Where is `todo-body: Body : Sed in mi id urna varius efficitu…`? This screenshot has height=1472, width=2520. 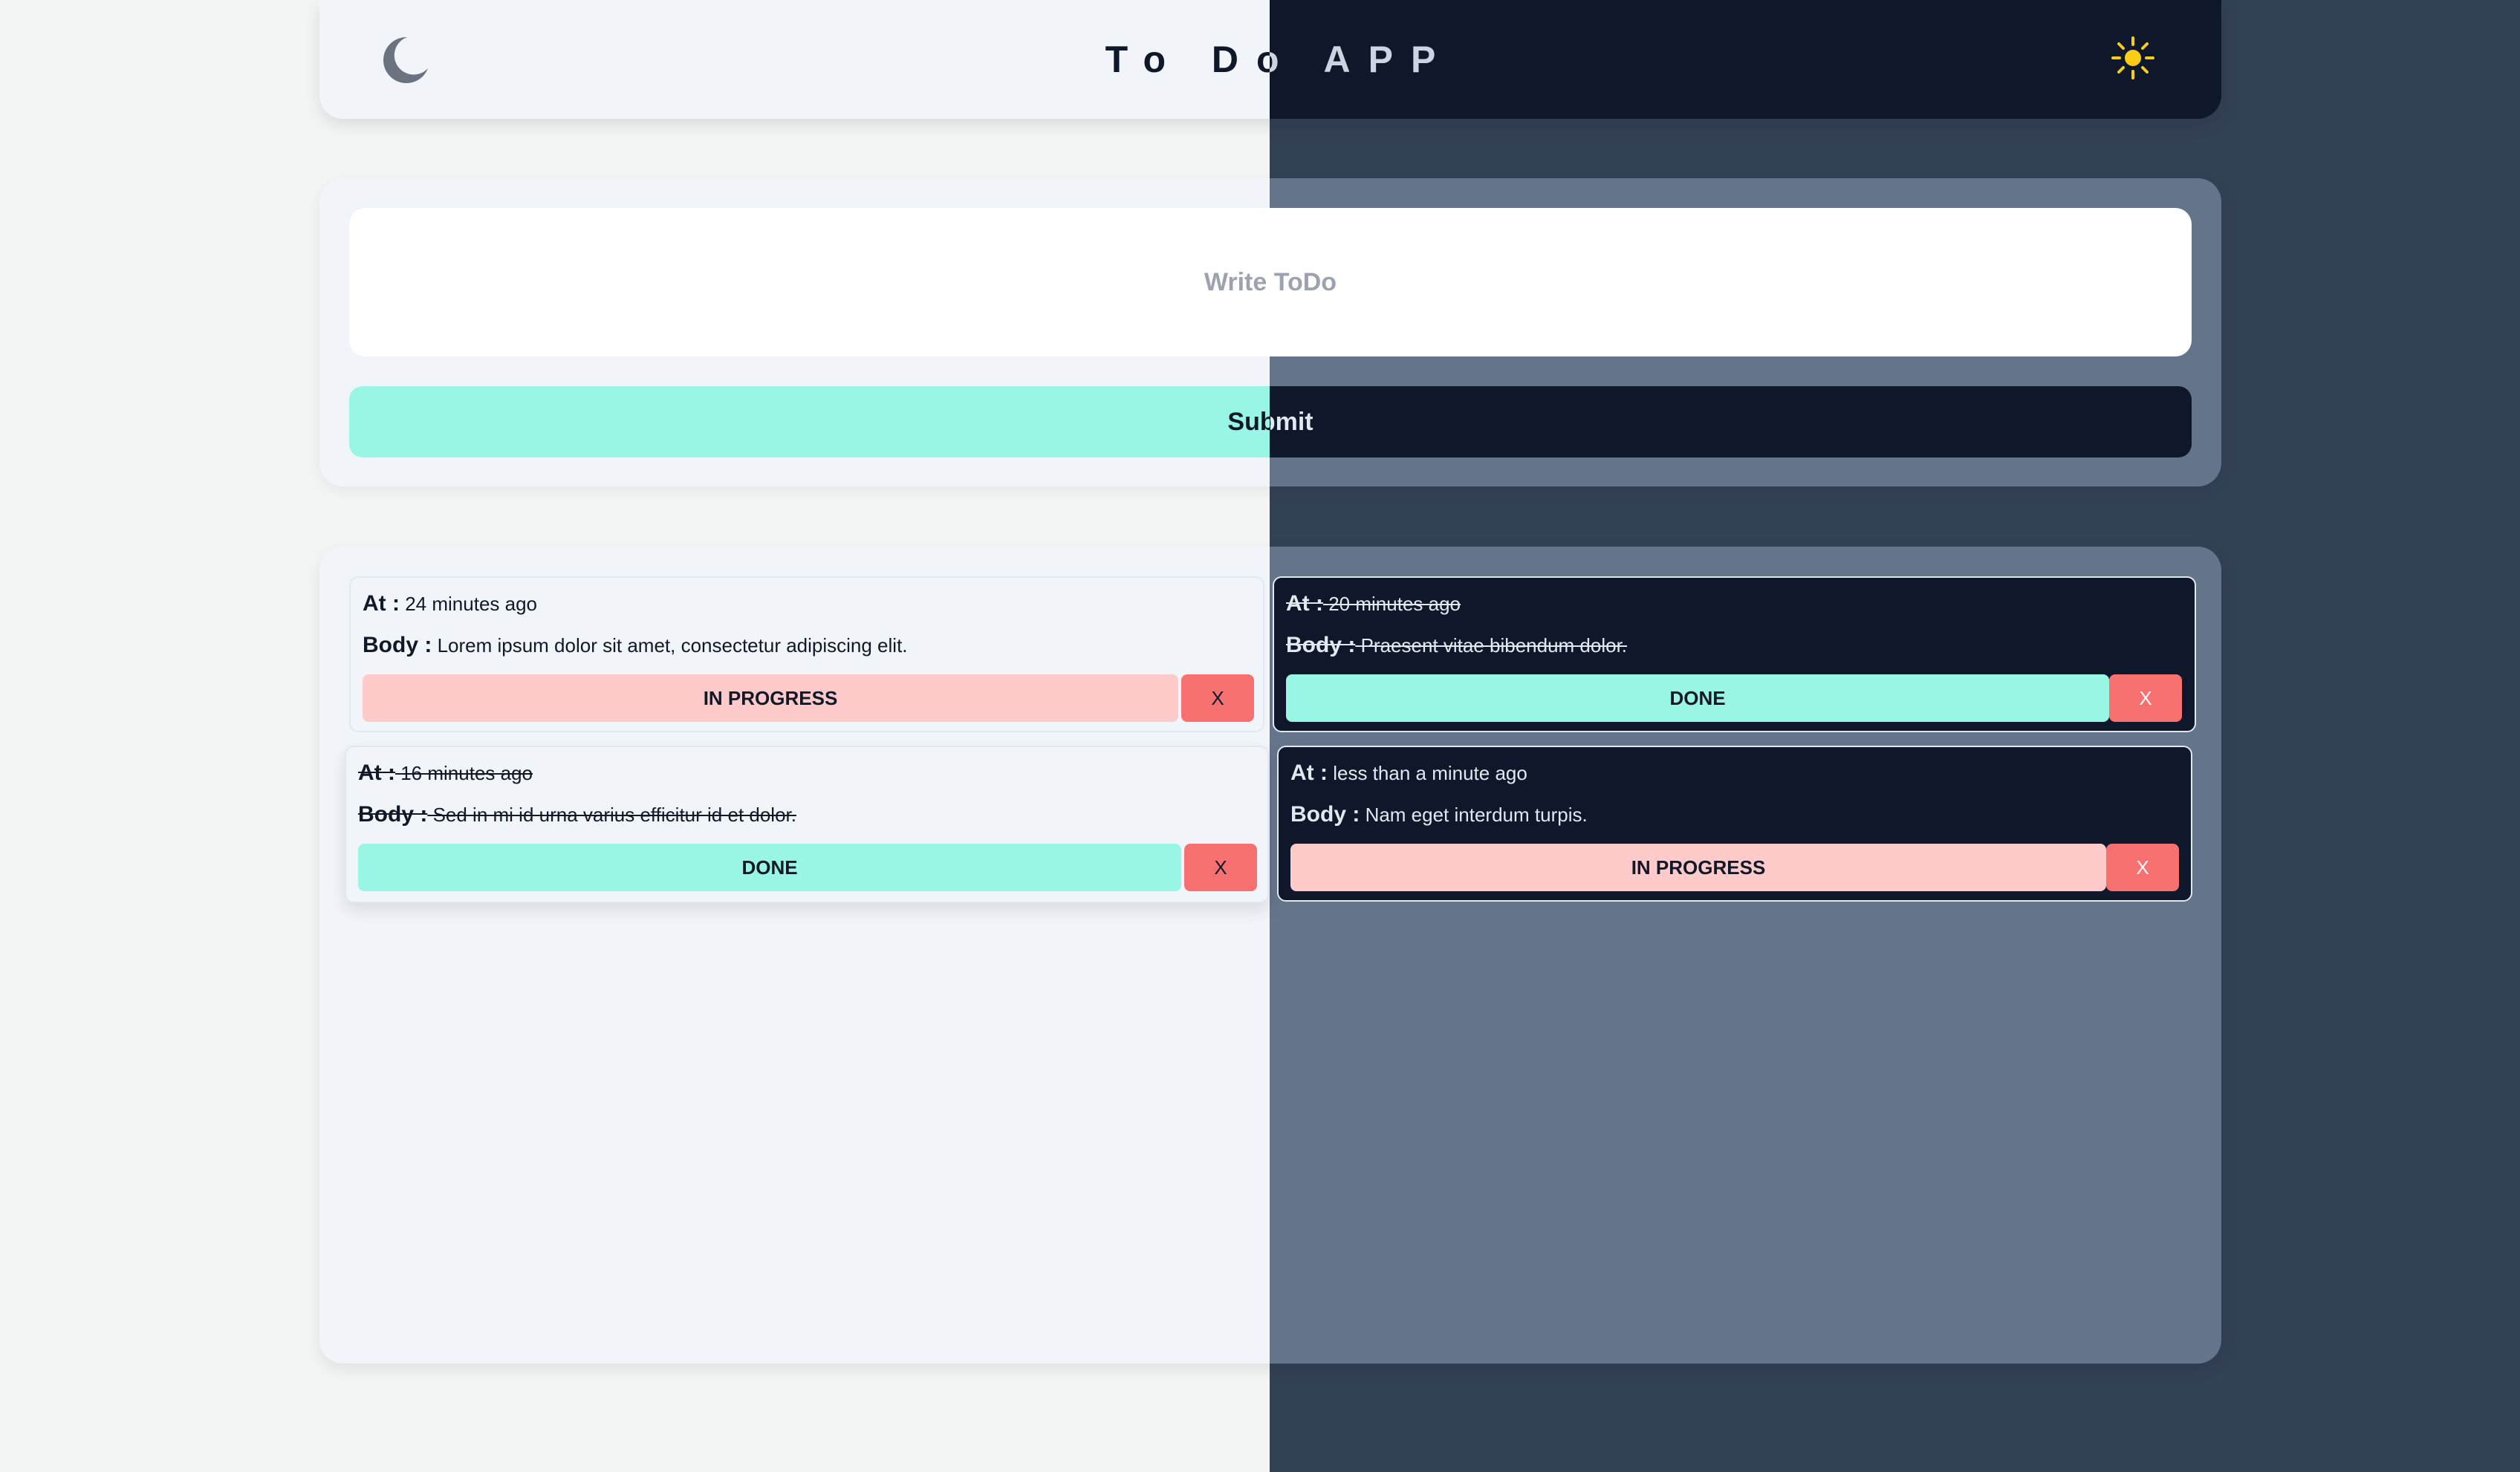
todo-body: Body : Sed in mi id urna varius efficitu… is located at coordinates (577, 814).